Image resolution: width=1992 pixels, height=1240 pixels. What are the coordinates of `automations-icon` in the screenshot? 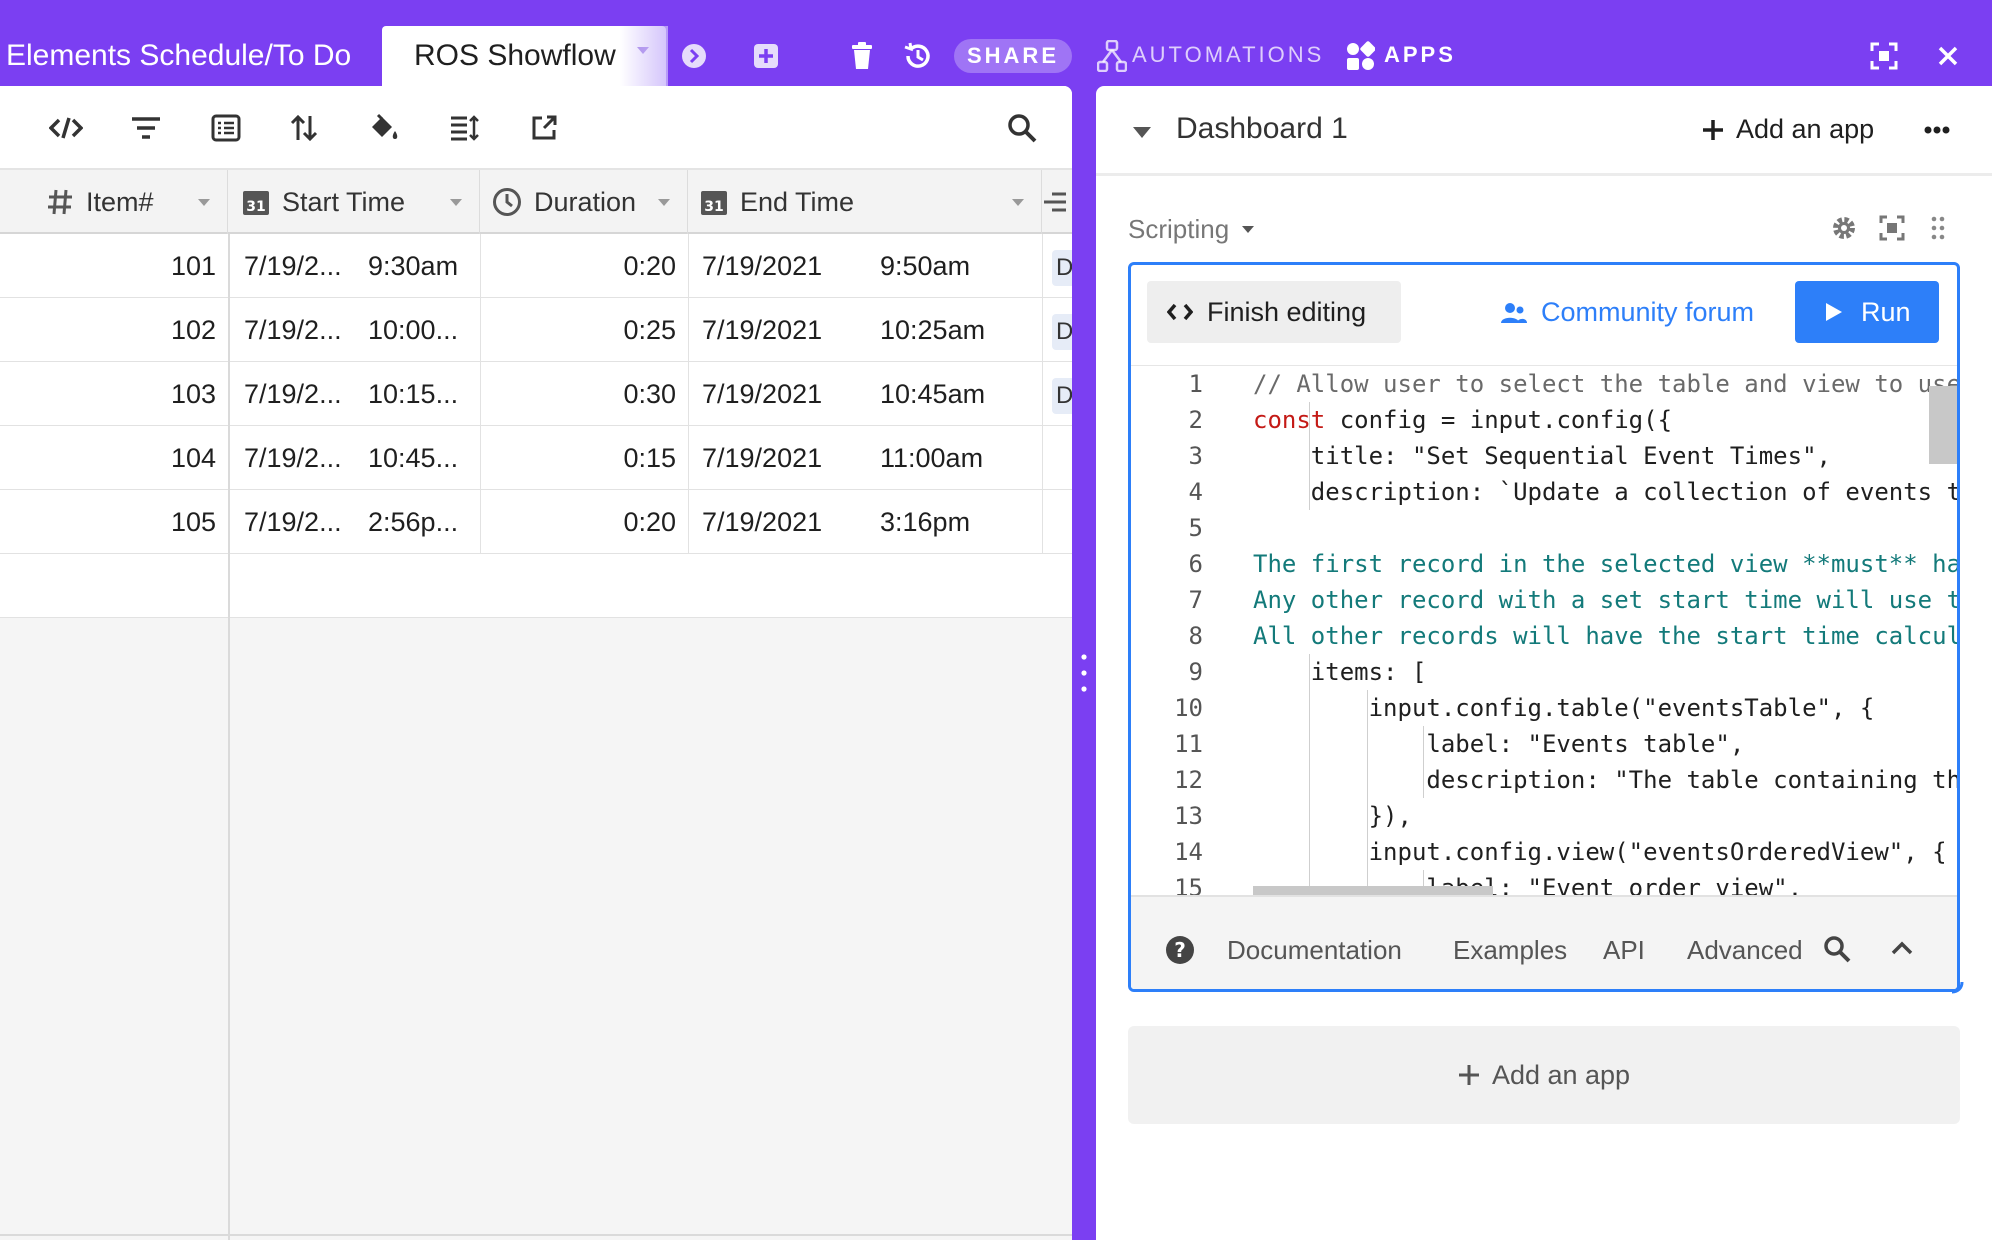 It's located at (1112, 56).